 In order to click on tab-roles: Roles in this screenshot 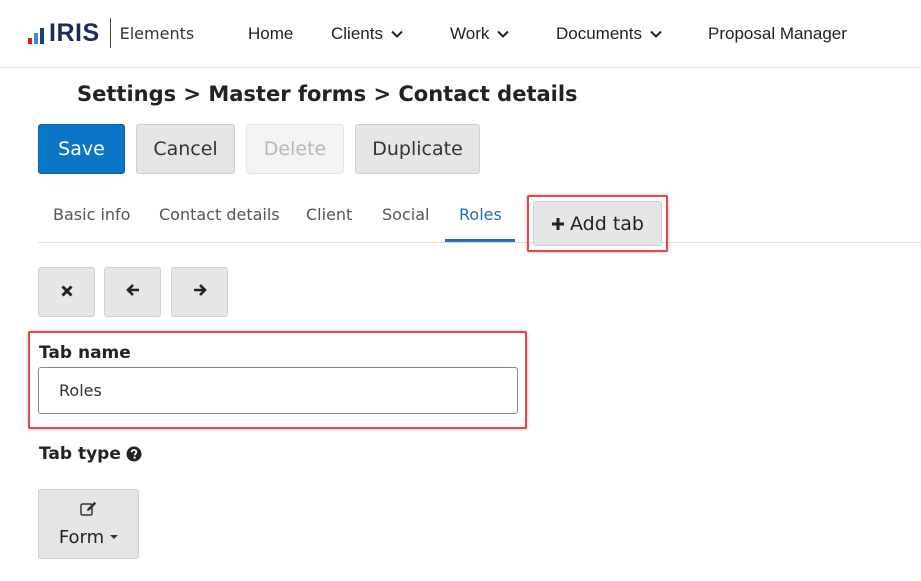, I will do `click(480, 214)`.